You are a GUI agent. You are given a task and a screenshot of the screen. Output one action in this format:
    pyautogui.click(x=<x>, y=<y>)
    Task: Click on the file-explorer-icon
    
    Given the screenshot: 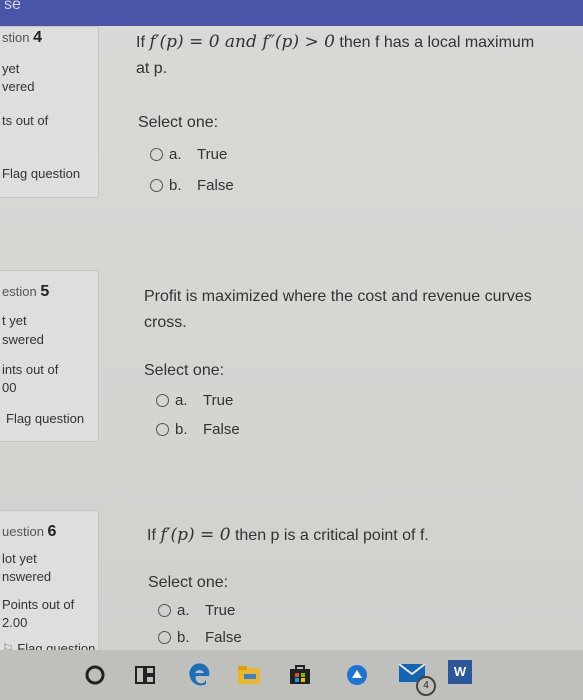 What is the action you would take?
    pyautogui.click(x=249, y=677)
    